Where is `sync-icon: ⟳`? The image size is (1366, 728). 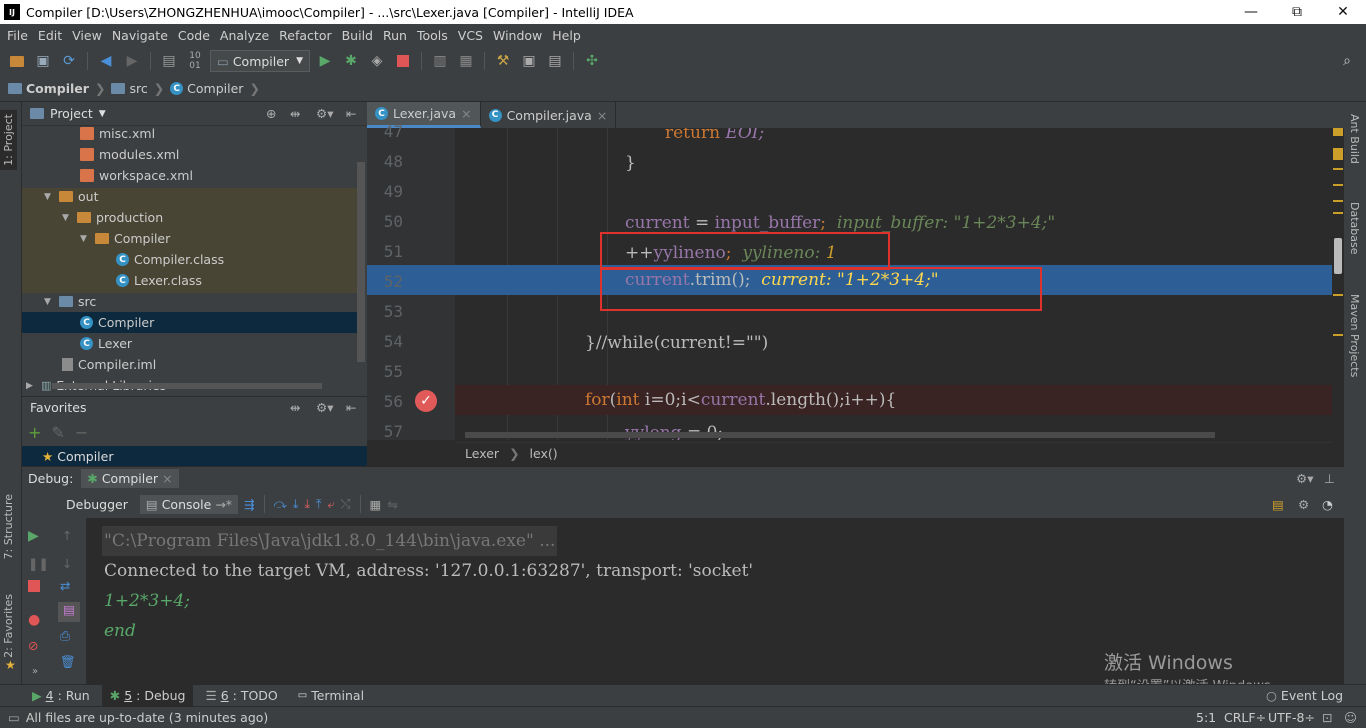
sync-icon: ⟳ is located at coordinates (69, 61).